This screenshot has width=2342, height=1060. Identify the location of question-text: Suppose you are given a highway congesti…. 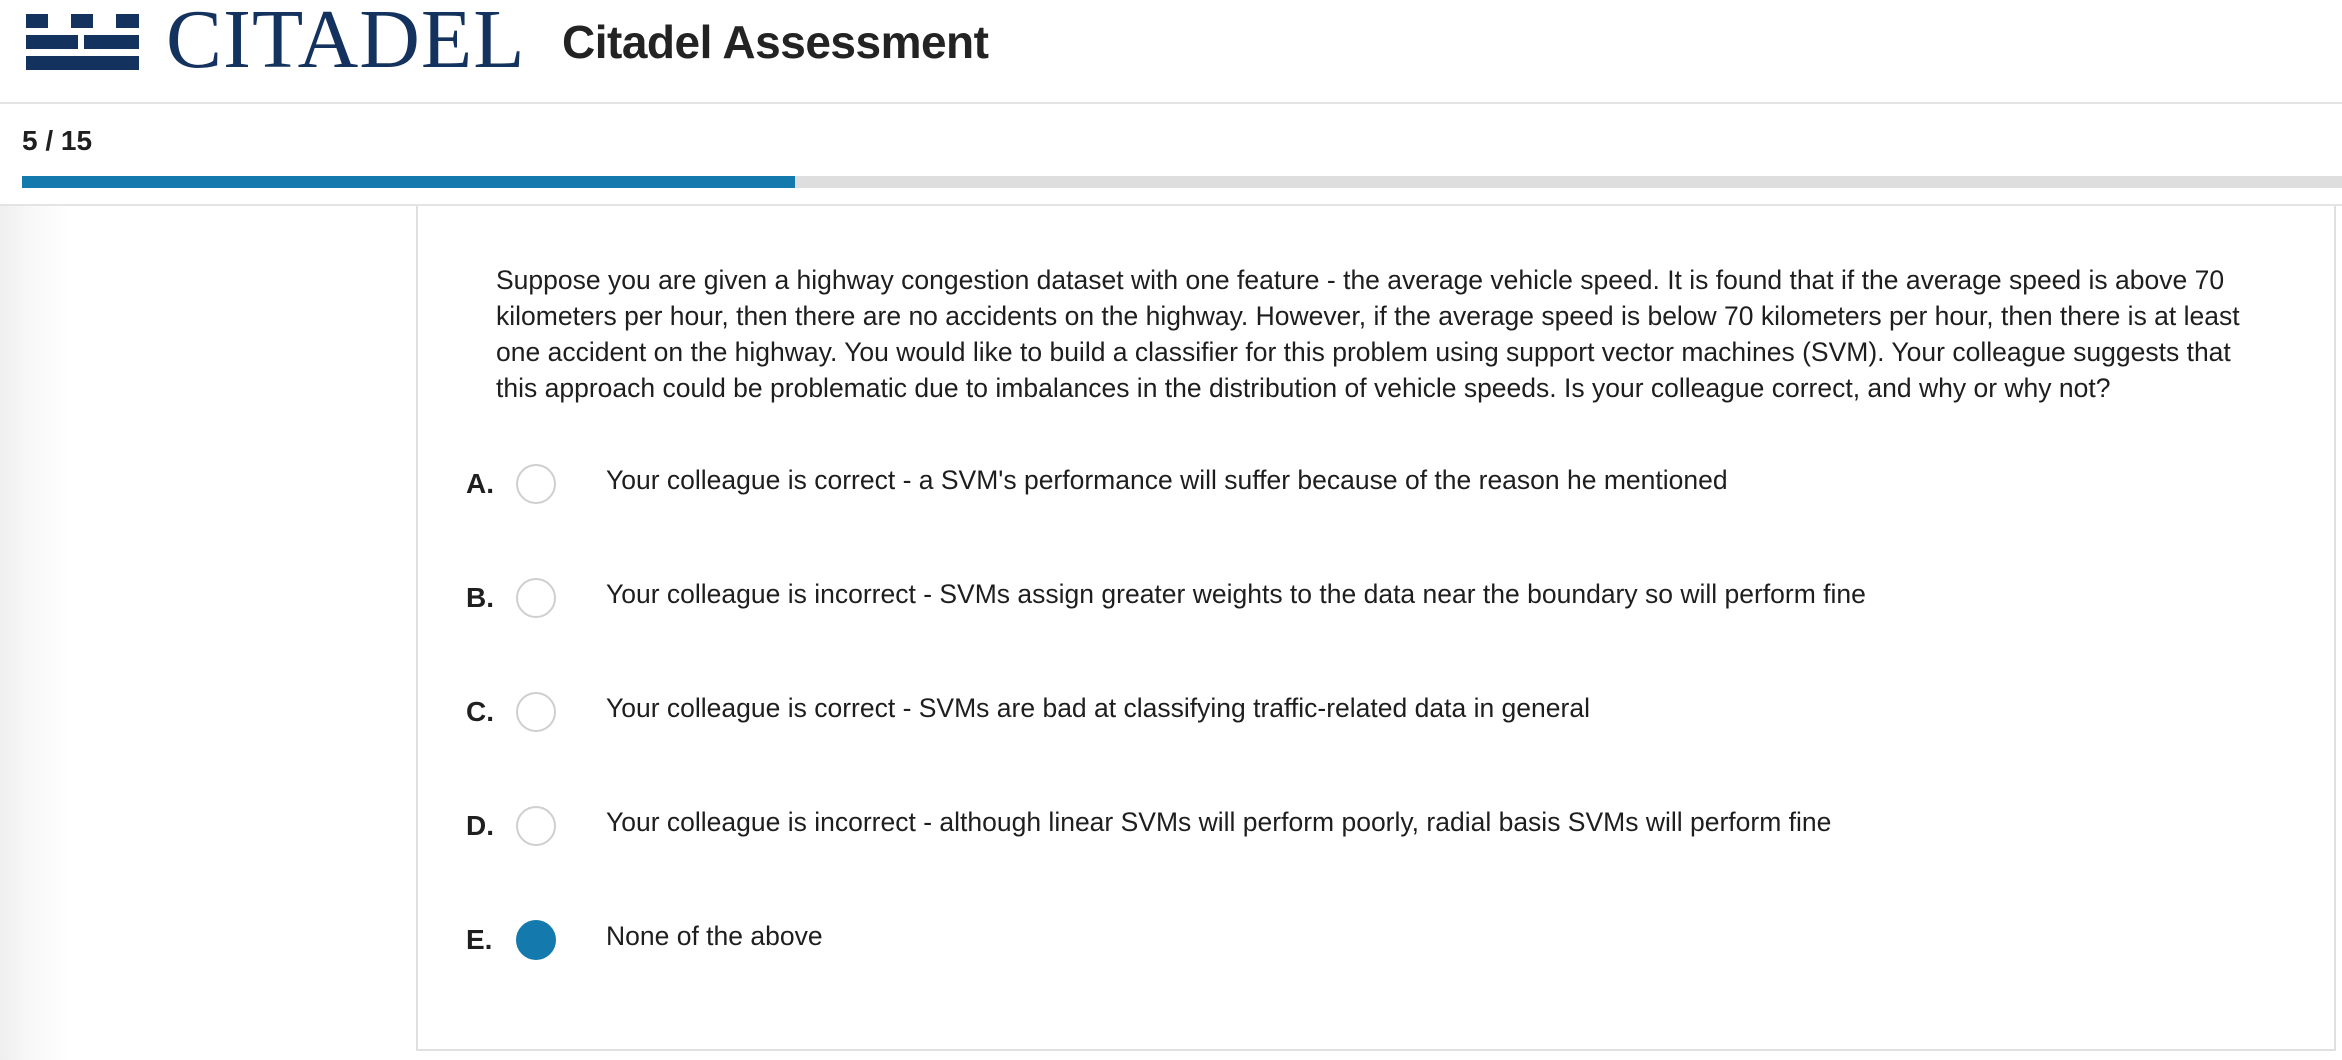
(1368, 334).